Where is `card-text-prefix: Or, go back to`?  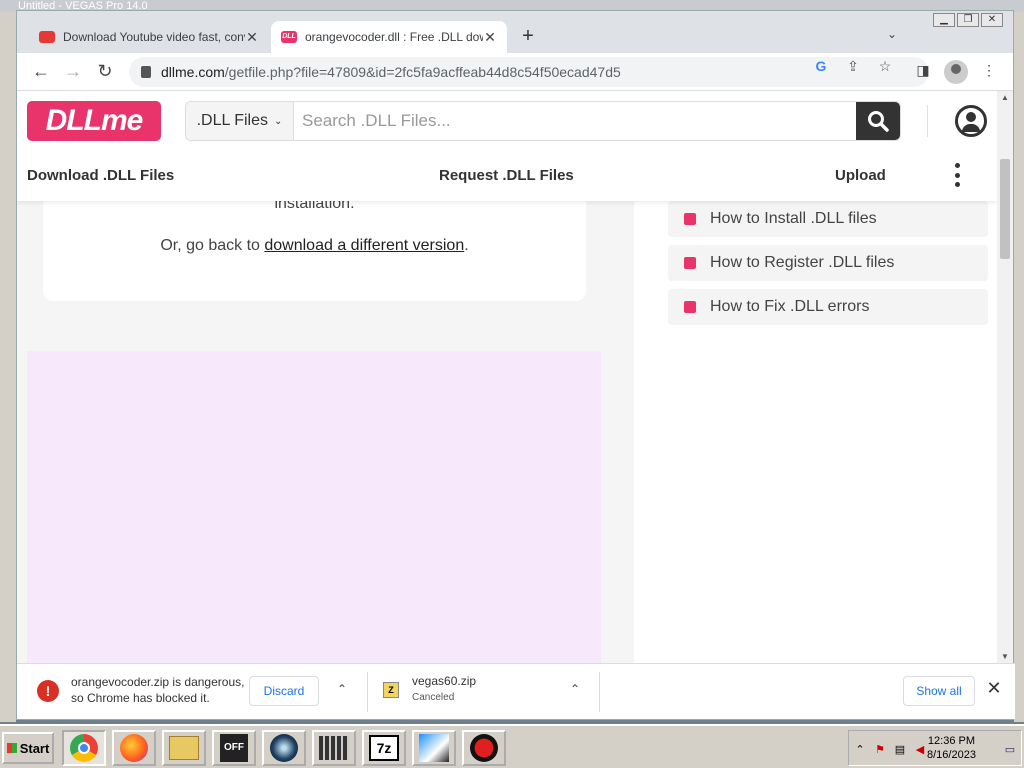 card-text-prefix: Or, go back to is located at coordinates (210, 245).